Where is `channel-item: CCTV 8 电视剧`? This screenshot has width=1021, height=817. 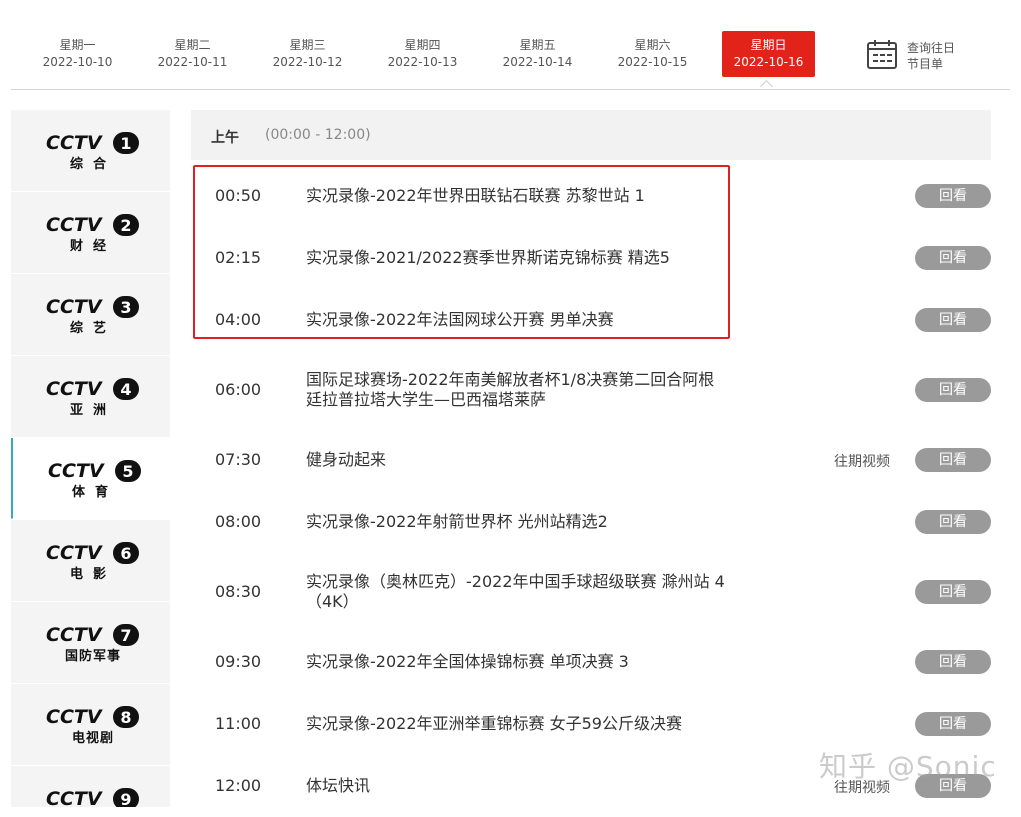
channel-item: CCTV 8 电视剧 is located at coordinates (90, 725).